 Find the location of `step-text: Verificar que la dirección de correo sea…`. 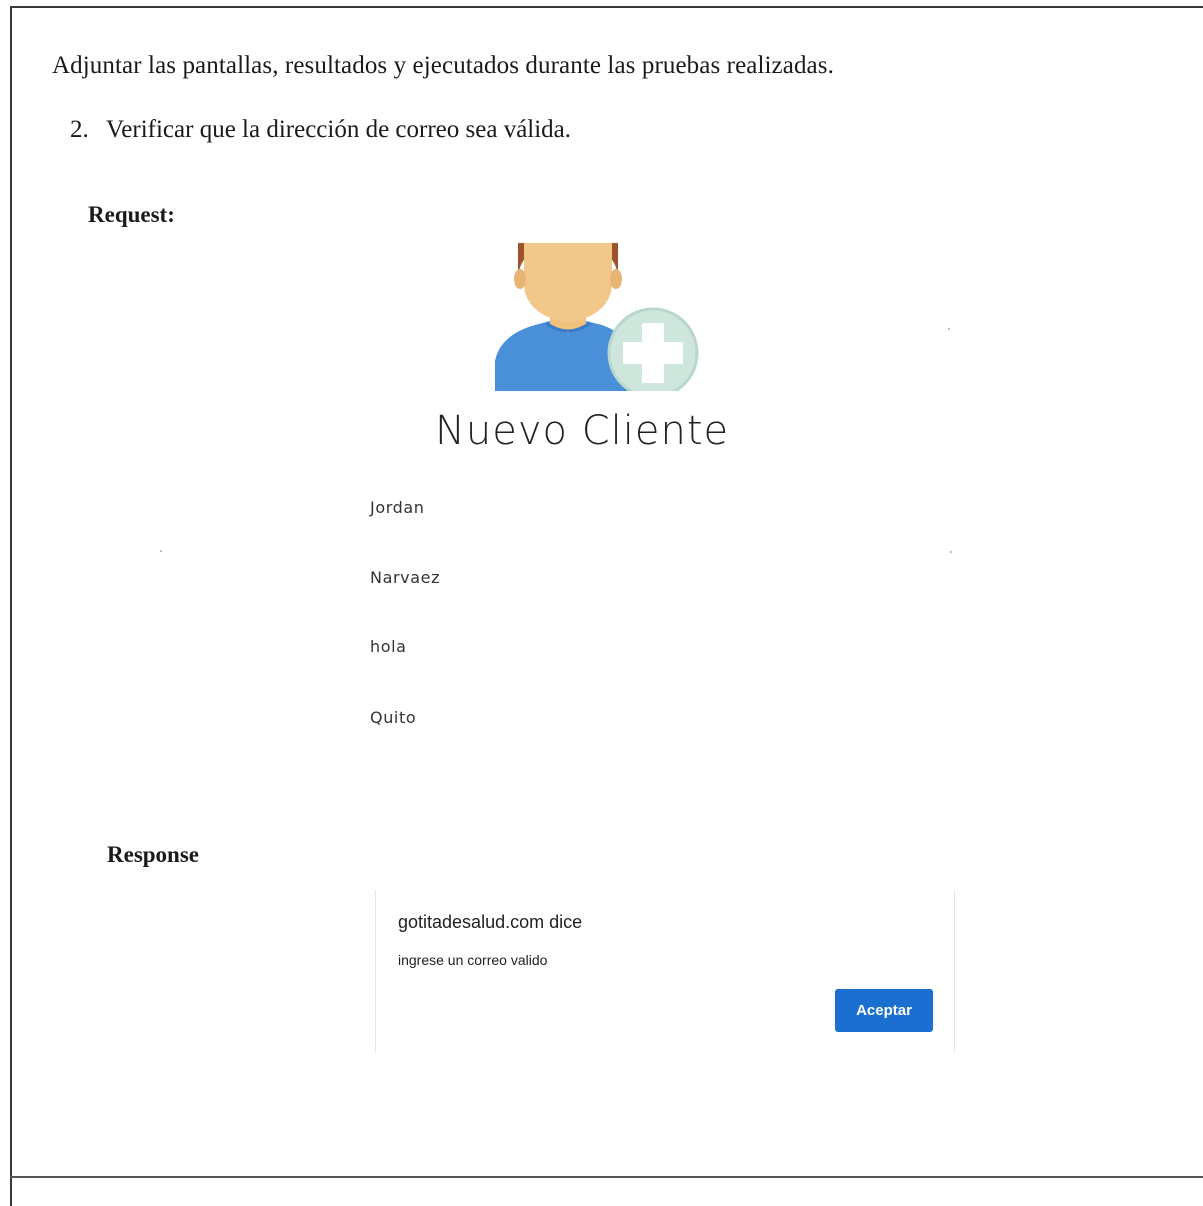

step-text: Verificar que la dirección de correo sea… is located at coordinates (339, 129).